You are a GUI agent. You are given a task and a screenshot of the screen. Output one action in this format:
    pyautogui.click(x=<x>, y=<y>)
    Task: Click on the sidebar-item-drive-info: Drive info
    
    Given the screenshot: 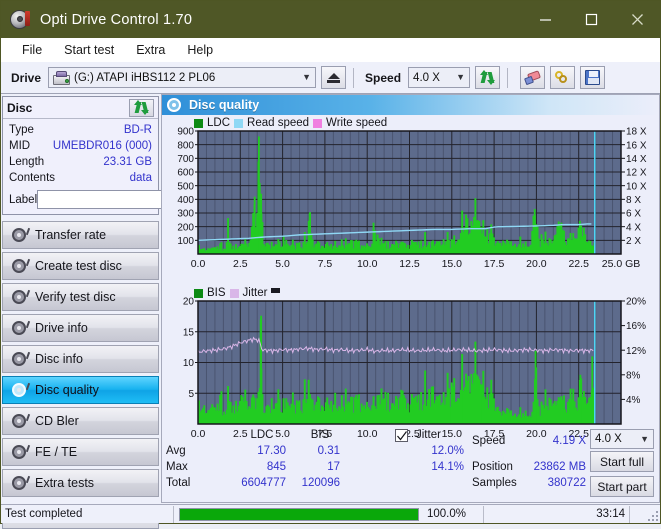 What is the action you would take?
    pyautogui.click(x=80, y=328)
    